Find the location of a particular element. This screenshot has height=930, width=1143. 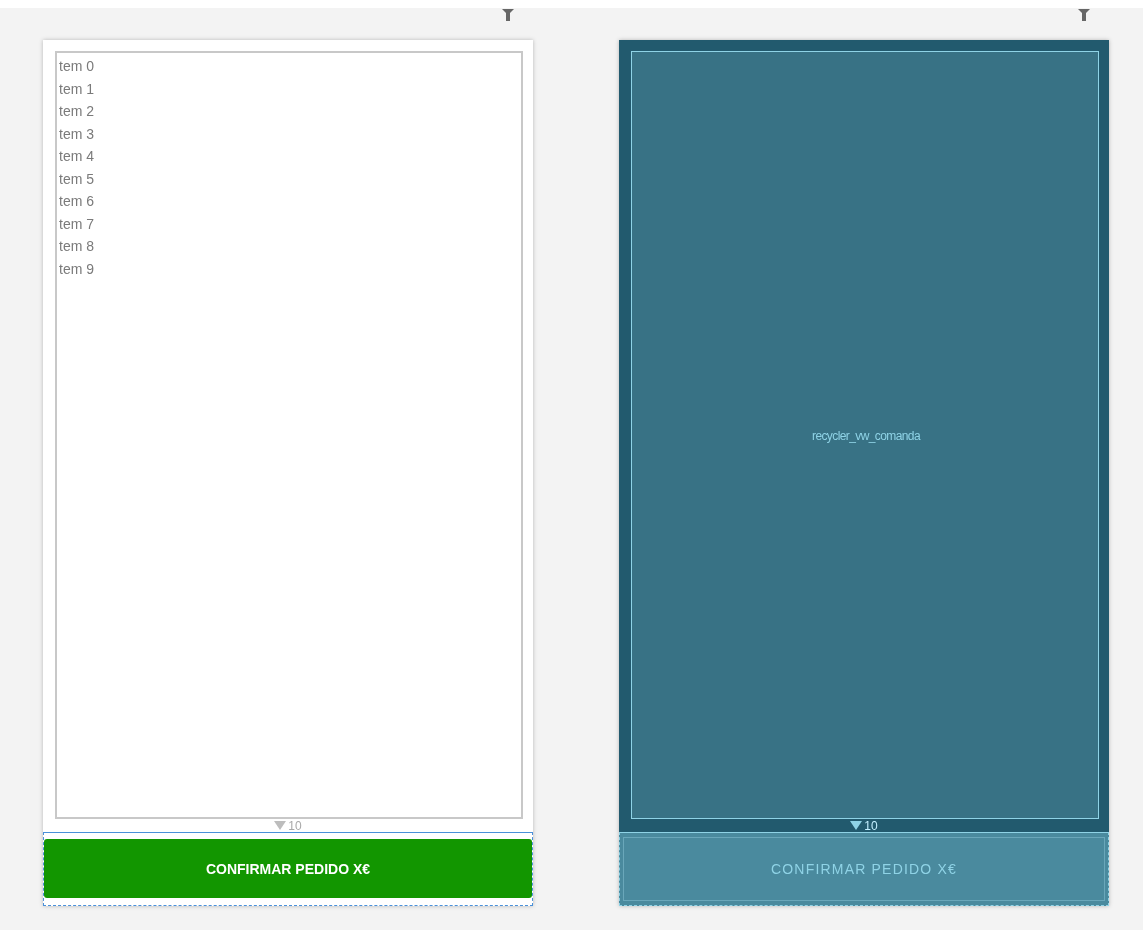

list-item: tem 7 is located at coordinates (77, 224).